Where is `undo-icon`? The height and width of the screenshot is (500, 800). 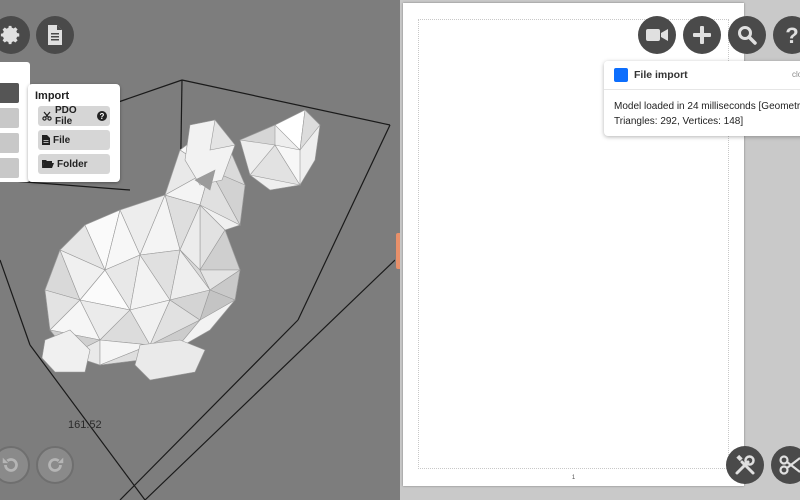 undo-icon is located at coordinates (10, 464).